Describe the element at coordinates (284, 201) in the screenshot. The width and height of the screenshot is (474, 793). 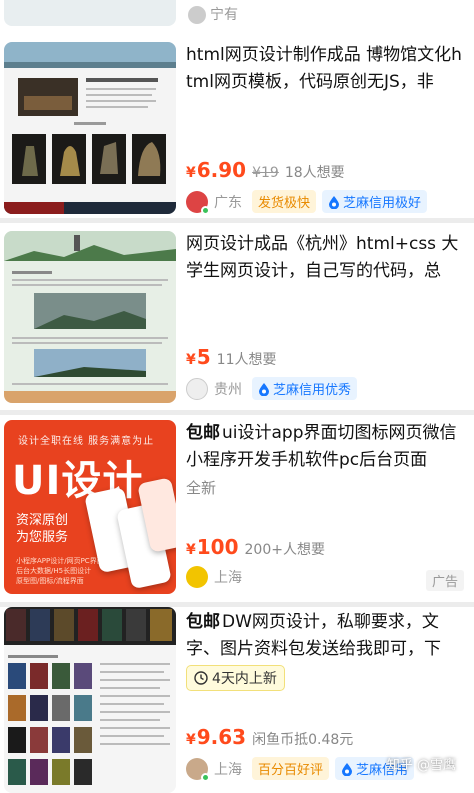
I see `fast-shipping-badge: 发货极快` at that location.